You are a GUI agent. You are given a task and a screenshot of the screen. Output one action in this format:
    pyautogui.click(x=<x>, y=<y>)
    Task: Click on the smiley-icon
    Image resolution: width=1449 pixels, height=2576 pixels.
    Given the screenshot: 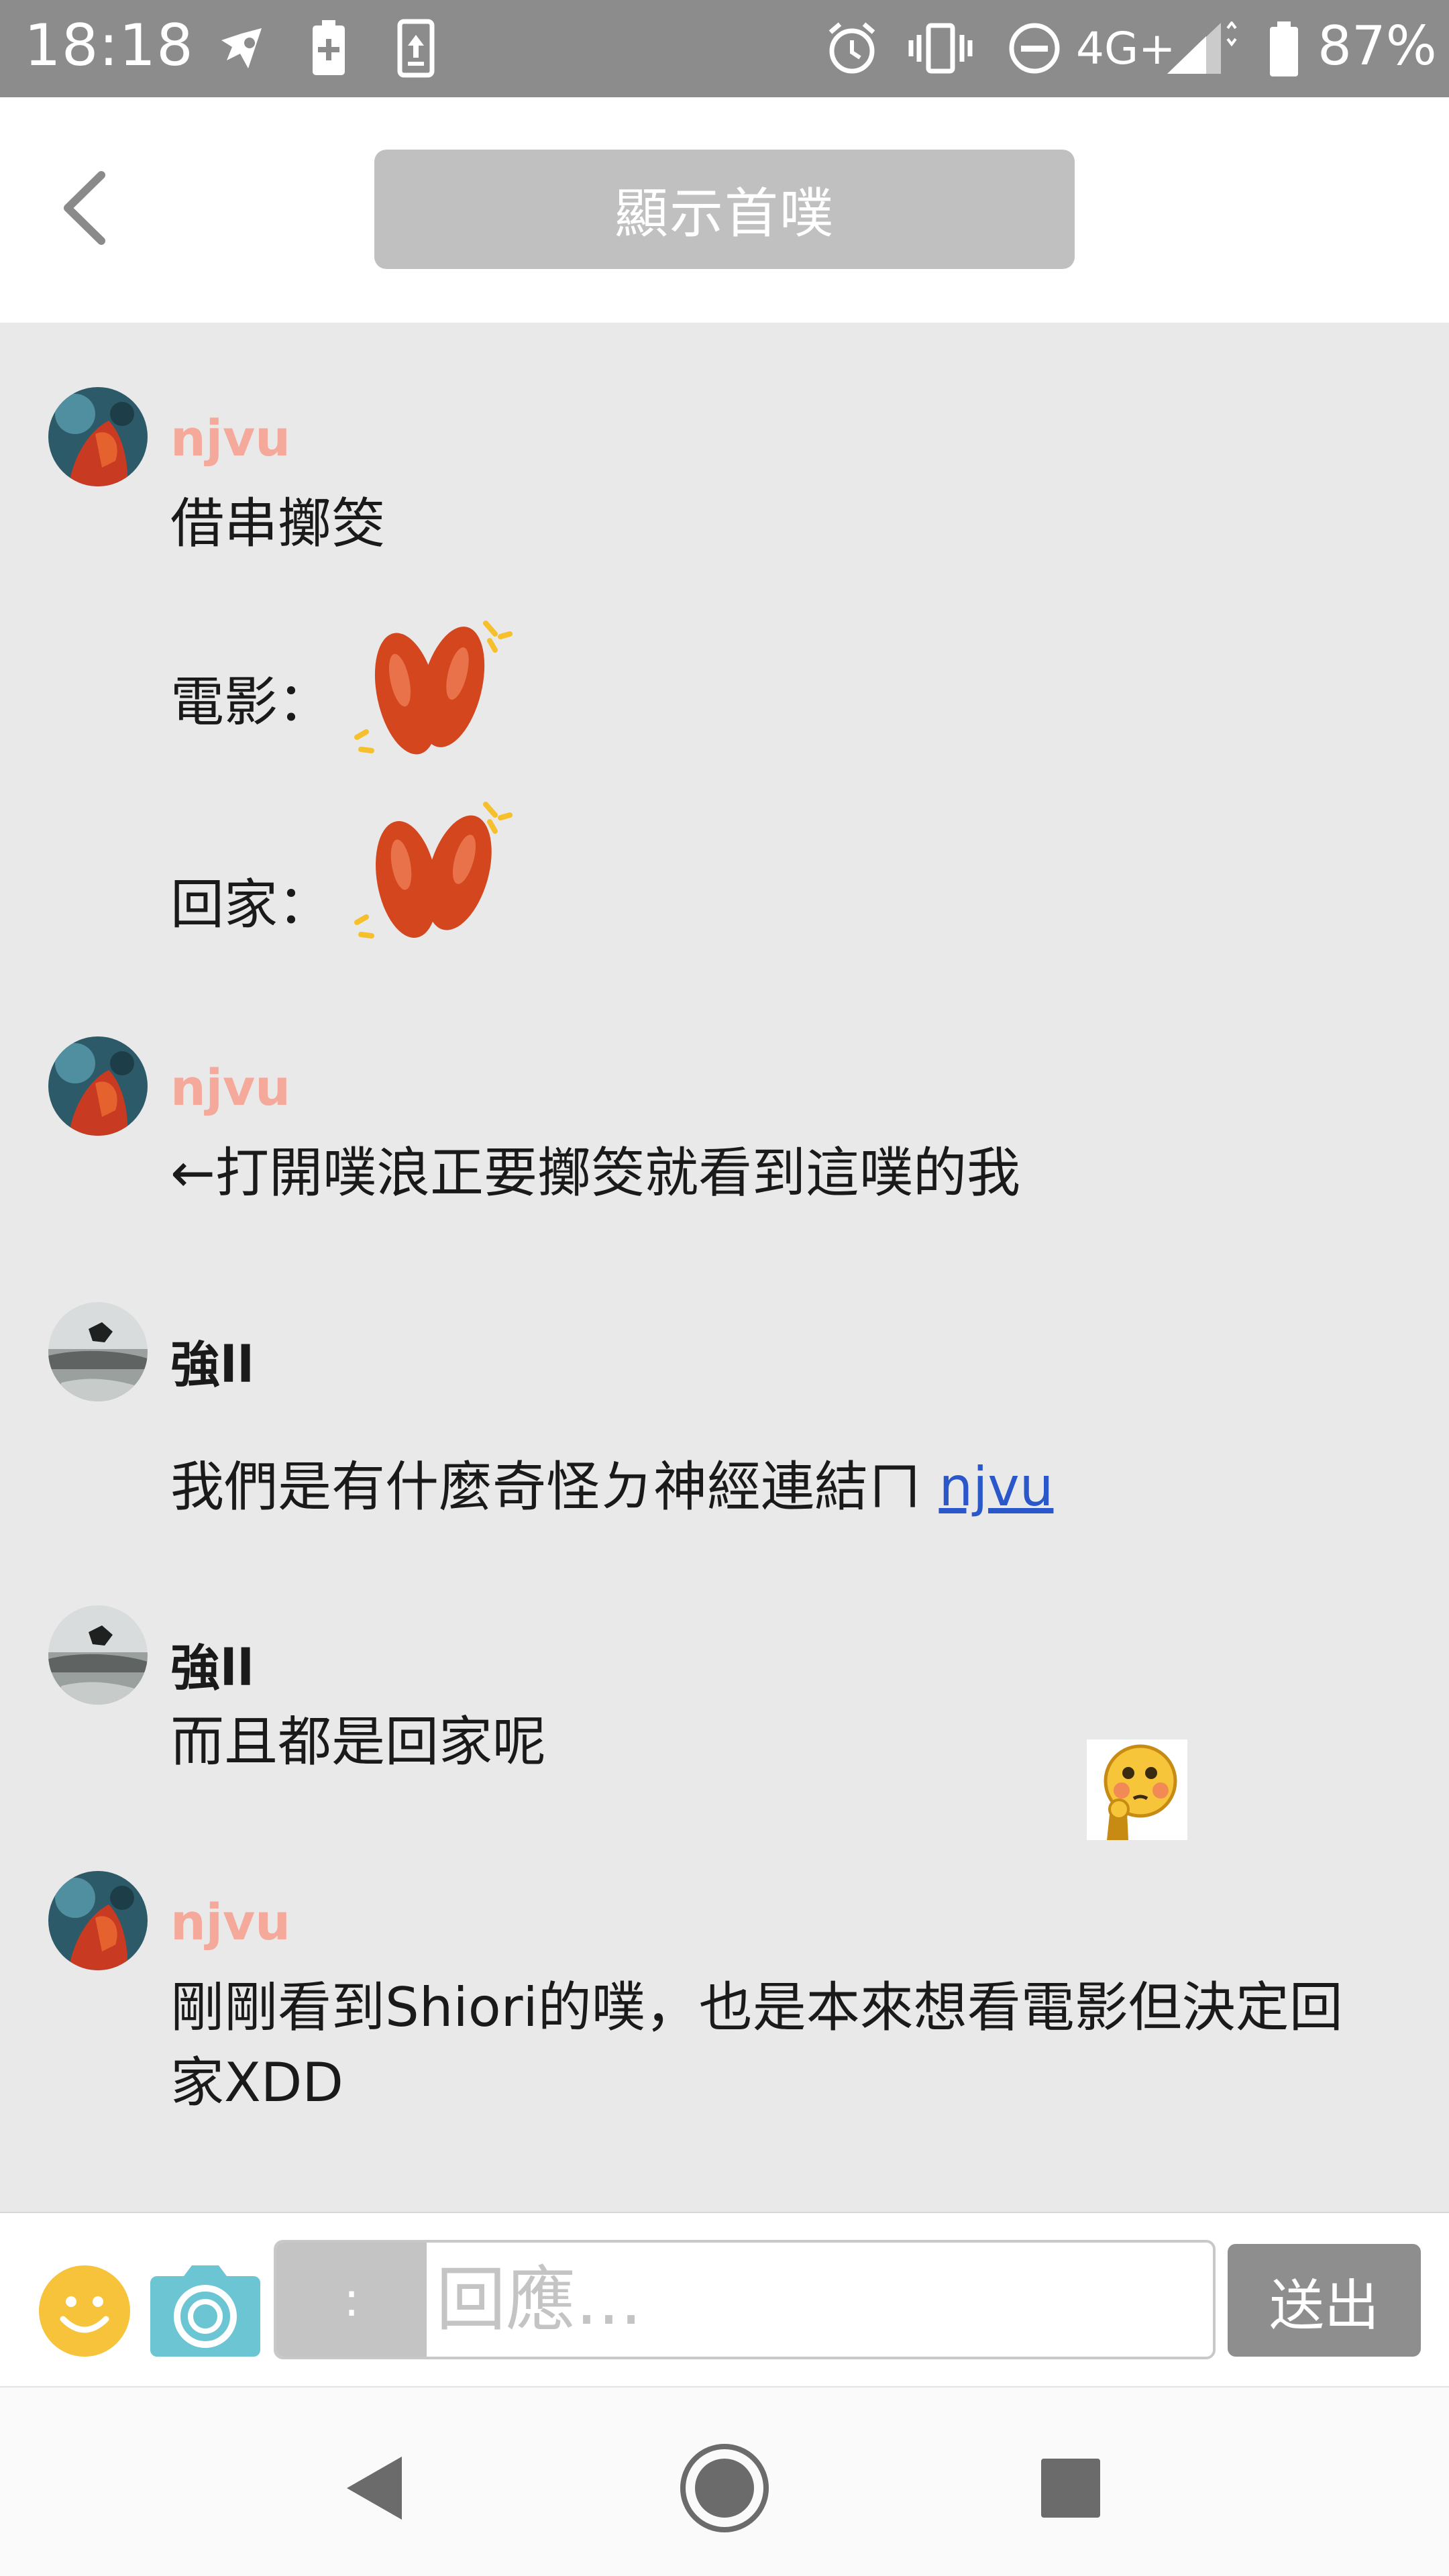 What is the action you would take?
    pyautogui.click(x=84, y=2311)
    